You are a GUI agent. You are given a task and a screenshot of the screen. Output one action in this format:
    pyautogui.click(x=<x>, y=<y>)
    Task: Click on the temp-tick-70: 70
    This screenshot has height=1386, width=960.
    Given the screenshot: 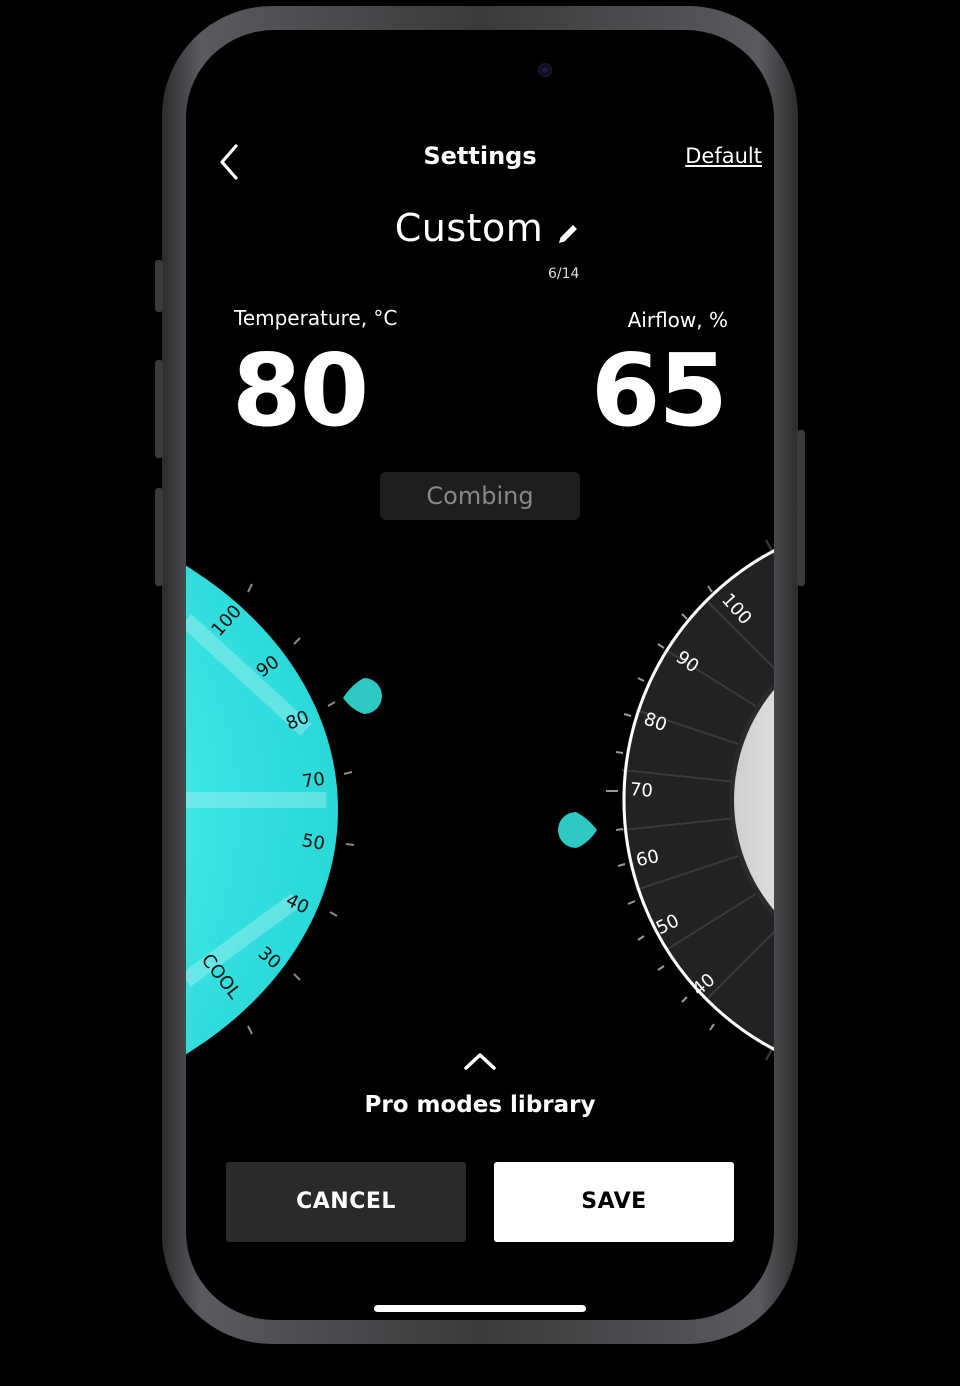 What is the action you would take?
    pyautogui.click(x=314, y=781)
    